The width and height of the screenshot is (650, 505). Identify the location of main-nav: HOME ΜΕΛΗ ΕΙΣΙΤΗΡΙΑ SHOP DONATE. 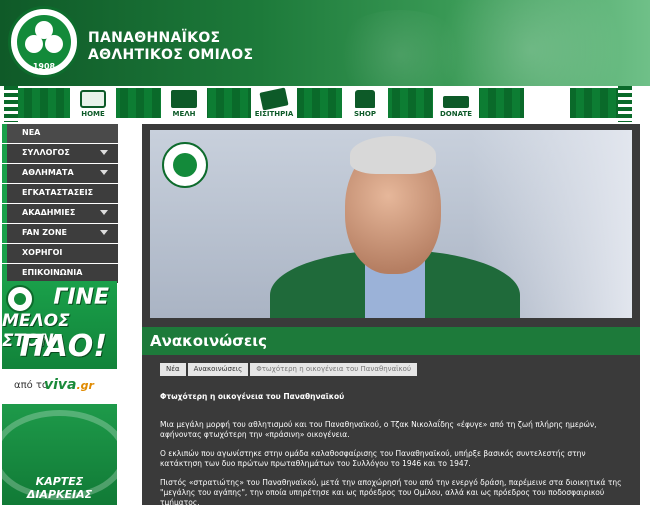
(325, 104).